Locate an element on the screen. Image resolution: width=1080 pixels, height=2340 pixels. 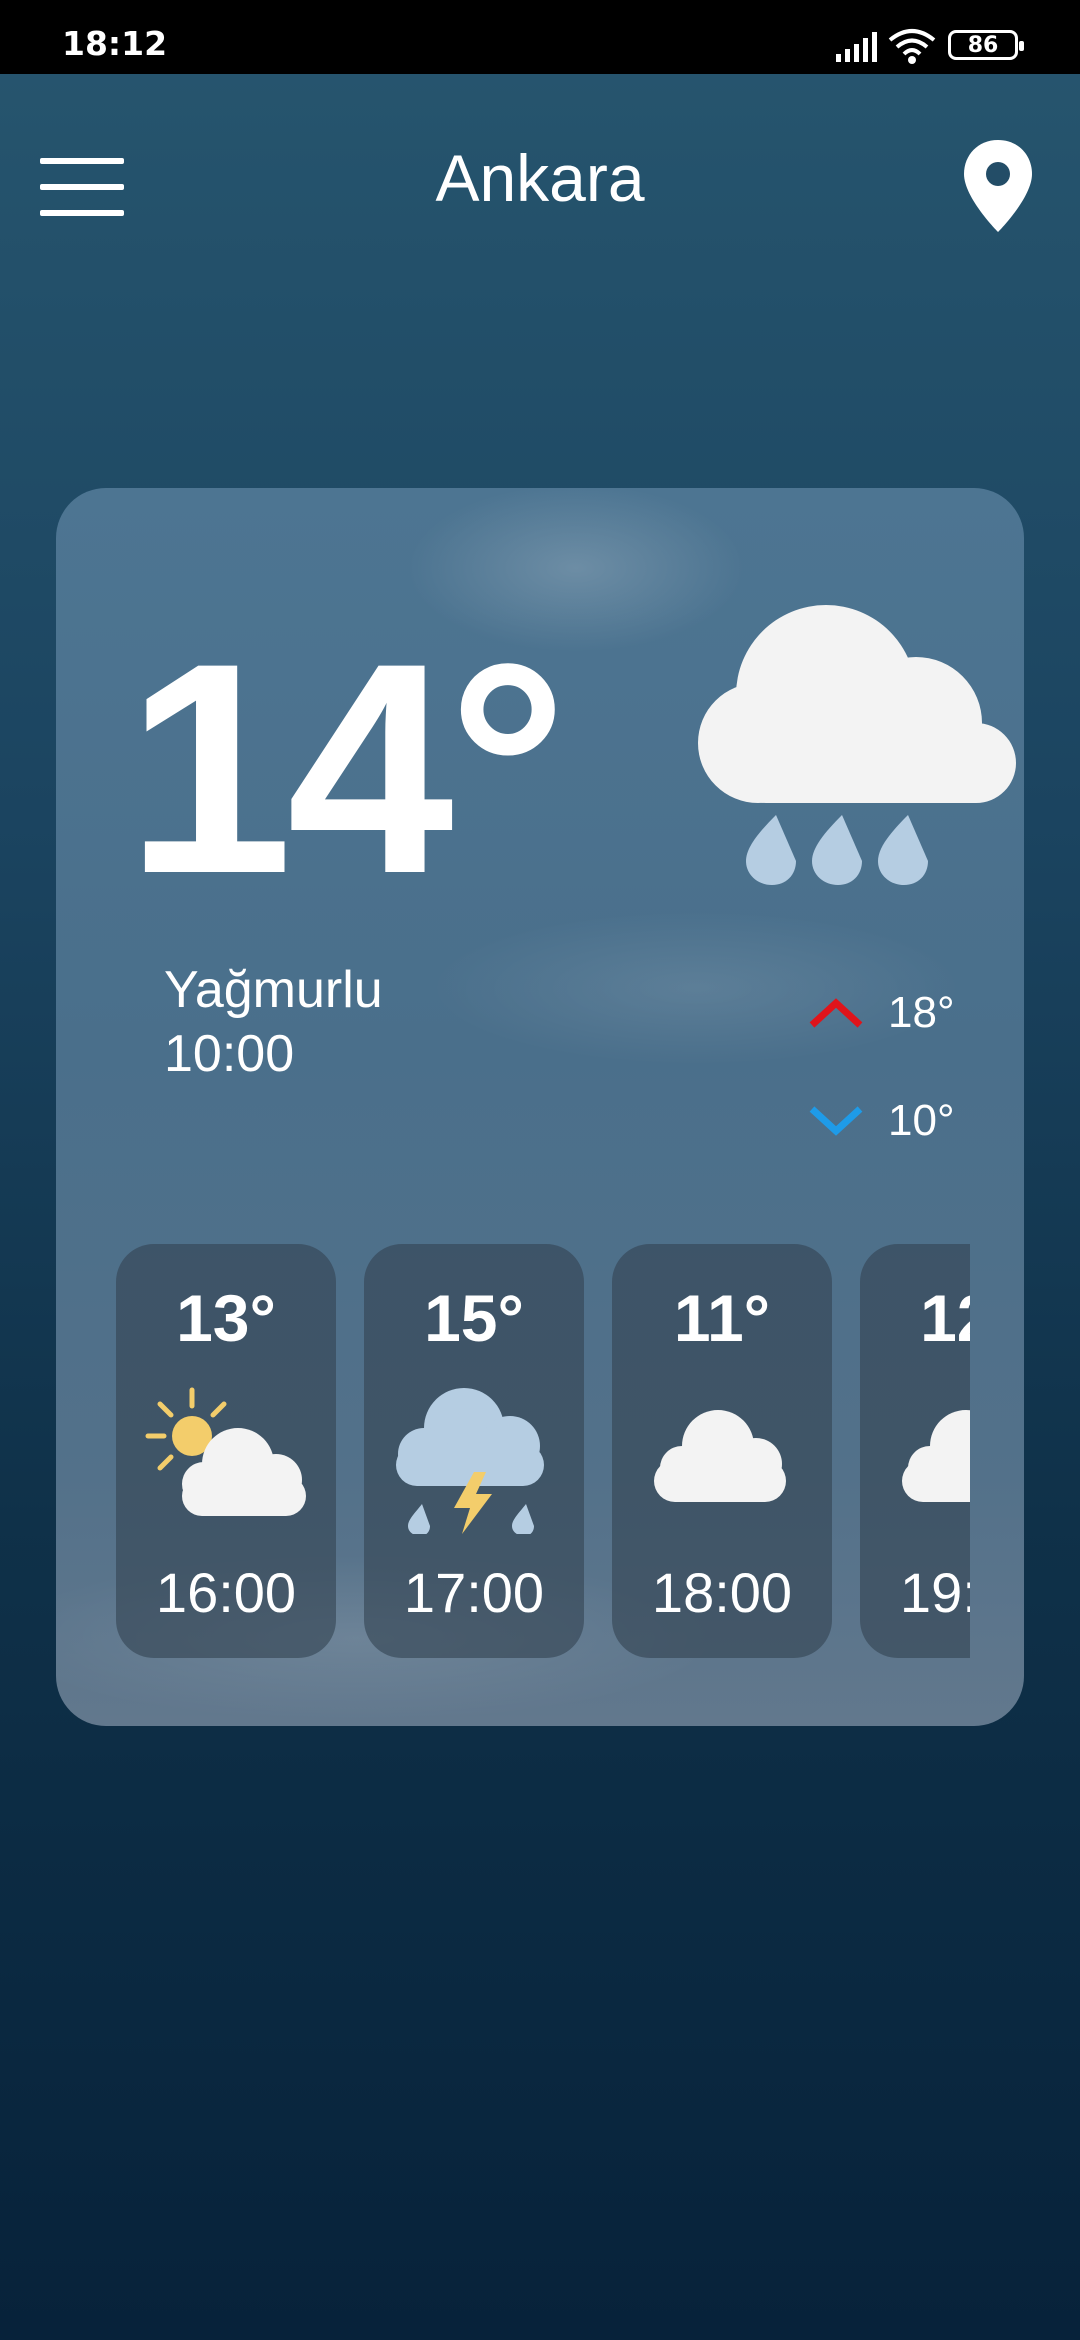
battery-icon: 86 is located at coordinates (986, 45).